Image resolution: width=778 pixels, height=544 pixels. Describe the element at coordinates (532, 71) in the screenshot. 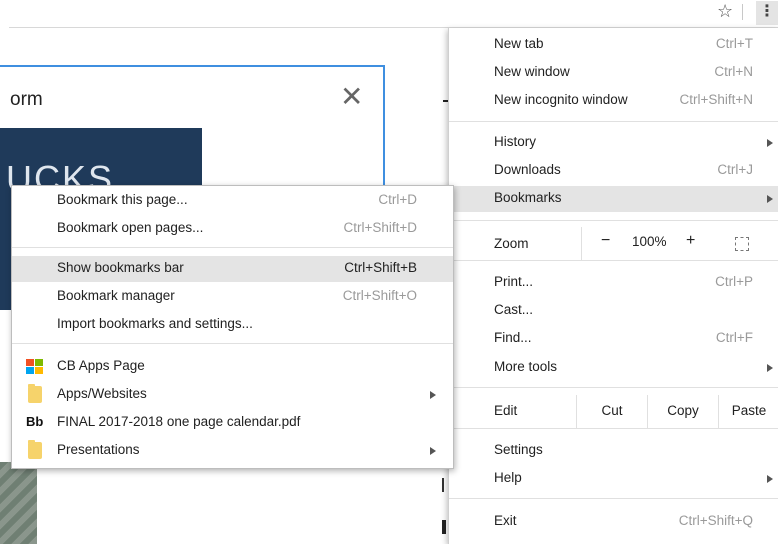

I see `menu-item-label: New window` at that location.